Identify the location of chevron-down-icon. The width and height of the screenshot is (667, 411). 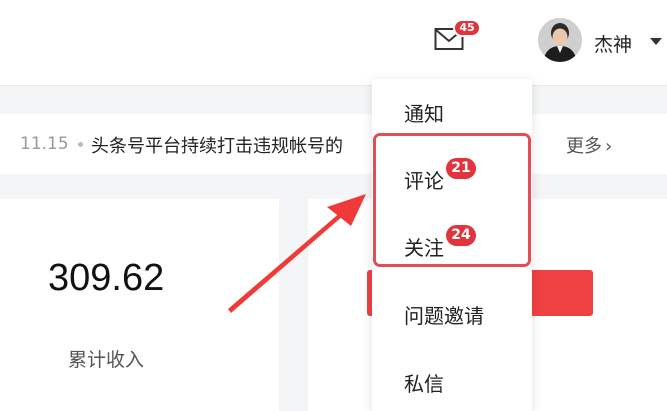
(656, 41).